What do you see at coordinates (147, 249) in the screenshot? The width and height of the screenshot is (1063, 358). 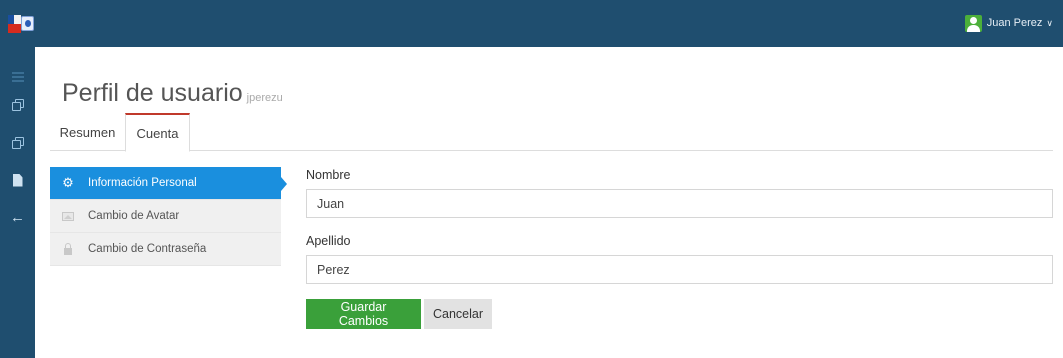 I see `side-item-label: Cambio de Contraseña` at bounding box center [147, 249].